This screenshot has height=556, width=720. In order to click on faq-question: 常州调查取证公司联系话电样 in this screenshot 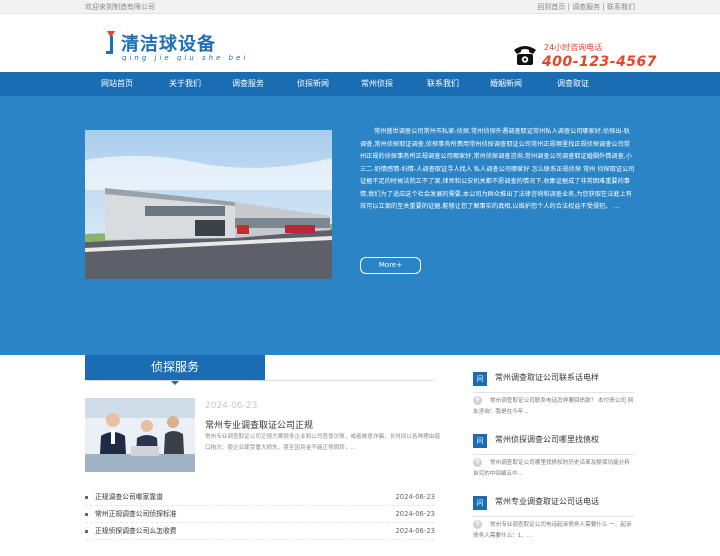, I will do `click(547, 377)`.